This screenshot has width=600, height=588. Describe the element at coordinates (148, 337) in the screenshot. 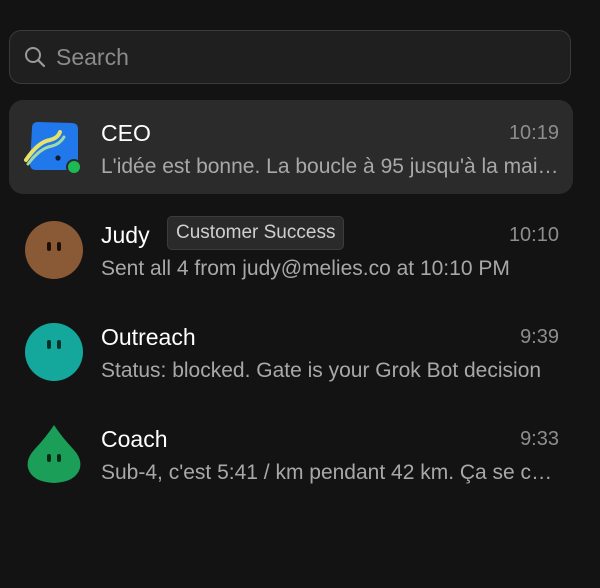

I see `chat-name: Outreach` at that location.